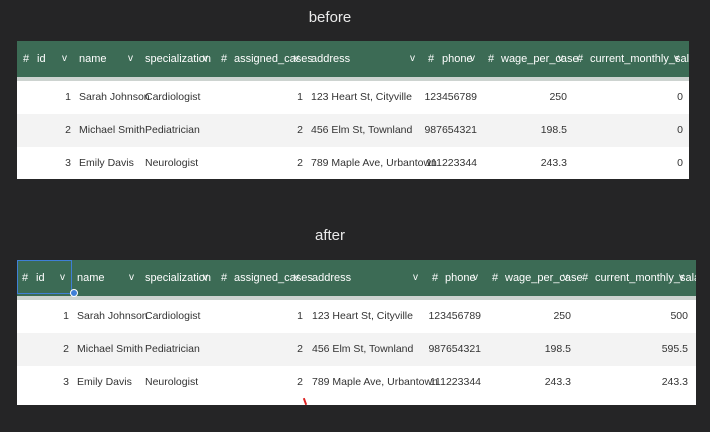  Describe the element at coordinates (362, 349) in the screenshot. I see `cell-address: 456 Elm St, Townland` at that location.